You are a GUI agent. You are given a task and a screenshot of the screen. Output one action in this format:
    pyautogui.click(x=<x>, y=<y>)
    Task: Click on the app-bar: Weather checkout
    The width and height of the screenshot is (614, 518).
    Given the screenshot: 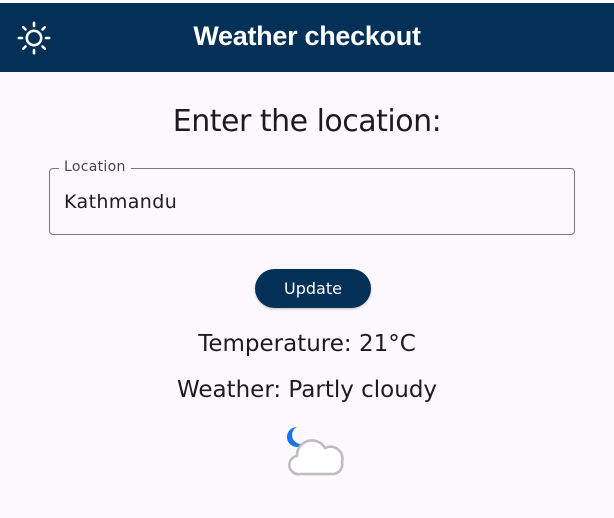 What is the action you would take?
    pyautogui.click(x=307, y=37)
    